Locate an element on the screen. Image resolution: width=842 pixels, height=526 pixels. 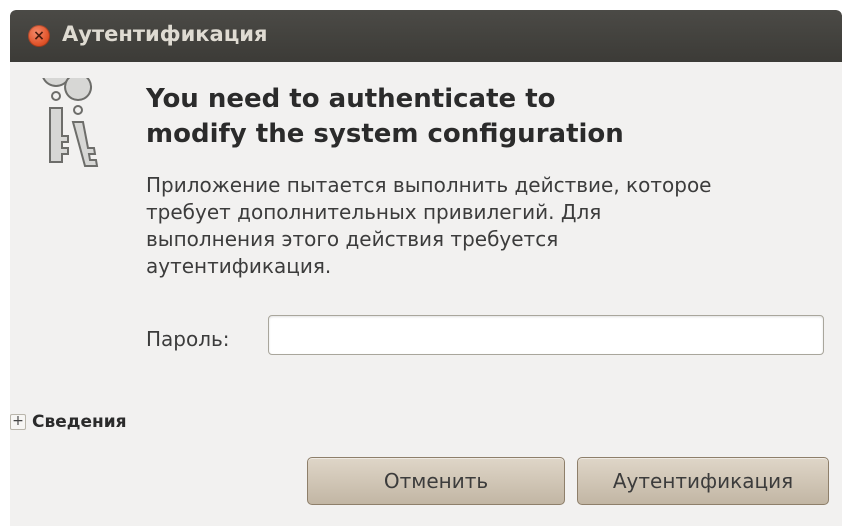
password-input is located at coordinates (546, 335).